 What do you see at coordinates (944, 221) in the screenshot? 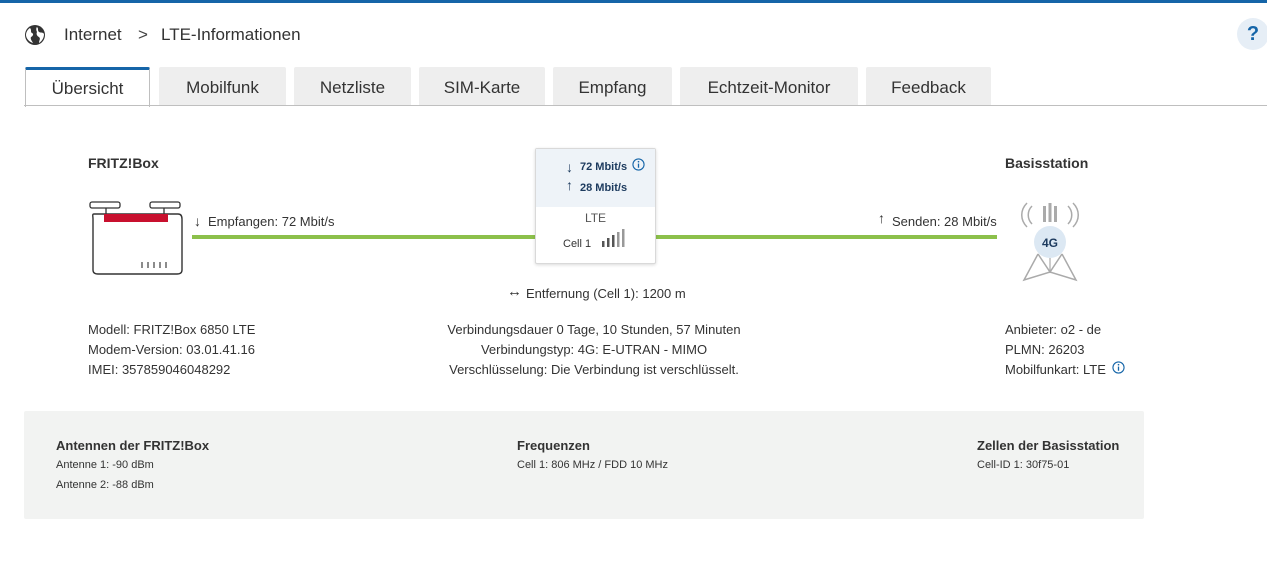
I see `send-speed: Senden: 28 Mbit/s` at bounding box center [944, 221].